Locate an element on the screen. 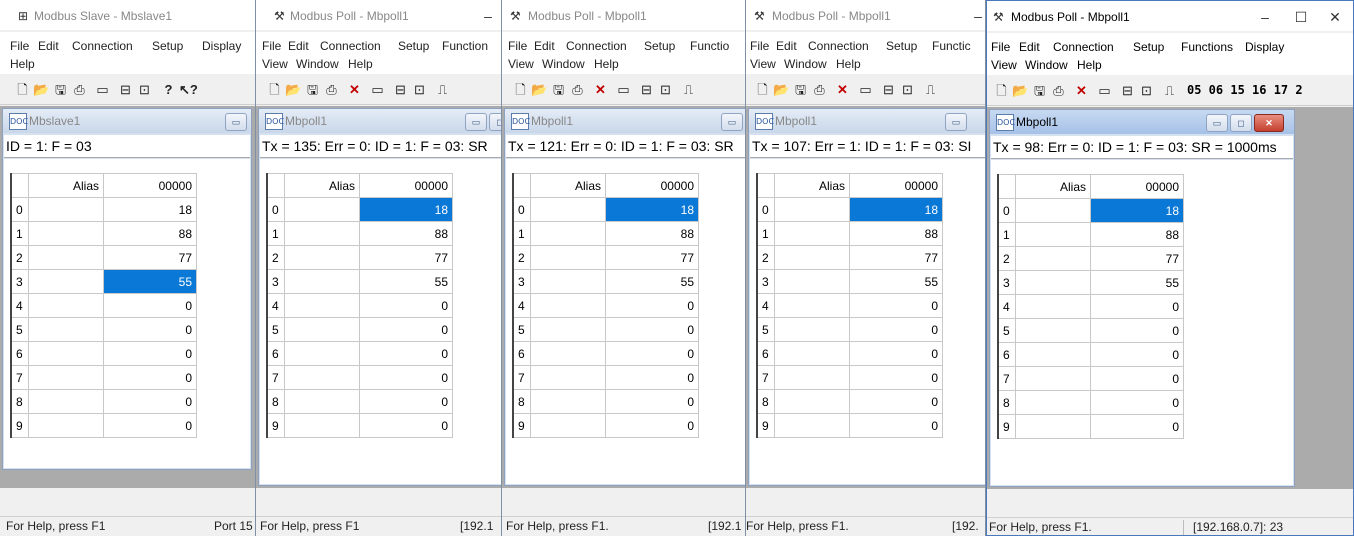 The height and width of the screenshot is (536, 1354). maximize-button: ☐ is located at coordinates (1301, 17).